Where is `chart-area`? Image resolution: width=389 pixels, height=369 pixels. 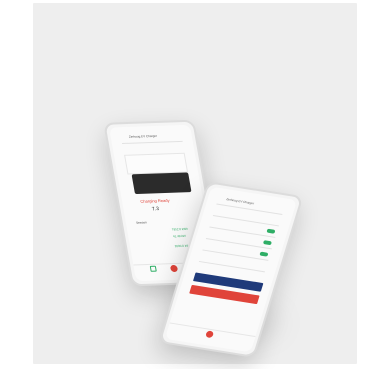 chart-area is located at coordinates (156, 163).